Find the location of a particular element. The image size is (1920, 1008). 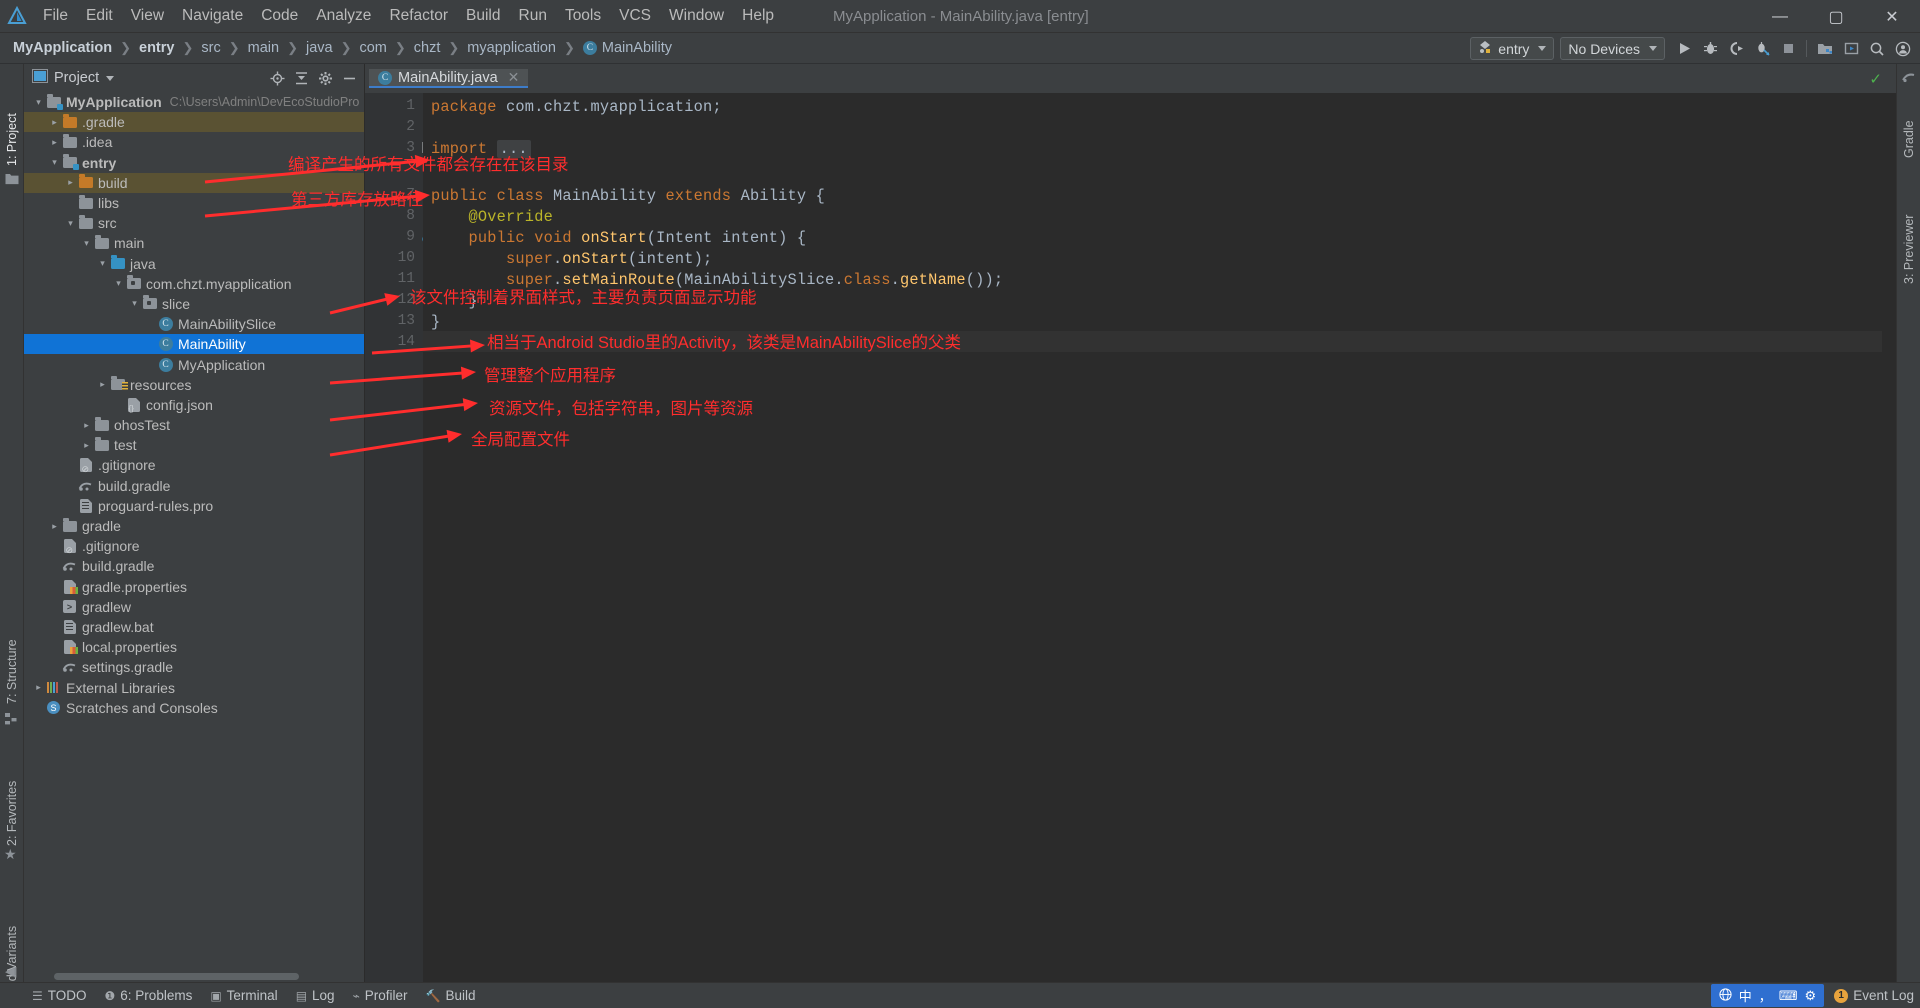

status-item-log: ▤ Log is located at coordinates (315, 995).